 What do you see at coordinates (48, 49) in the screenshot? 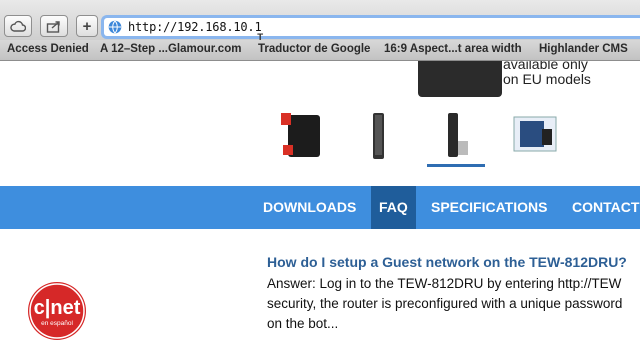
I see `bookmark-item: Access Denied` at bounding box center [48, 49].